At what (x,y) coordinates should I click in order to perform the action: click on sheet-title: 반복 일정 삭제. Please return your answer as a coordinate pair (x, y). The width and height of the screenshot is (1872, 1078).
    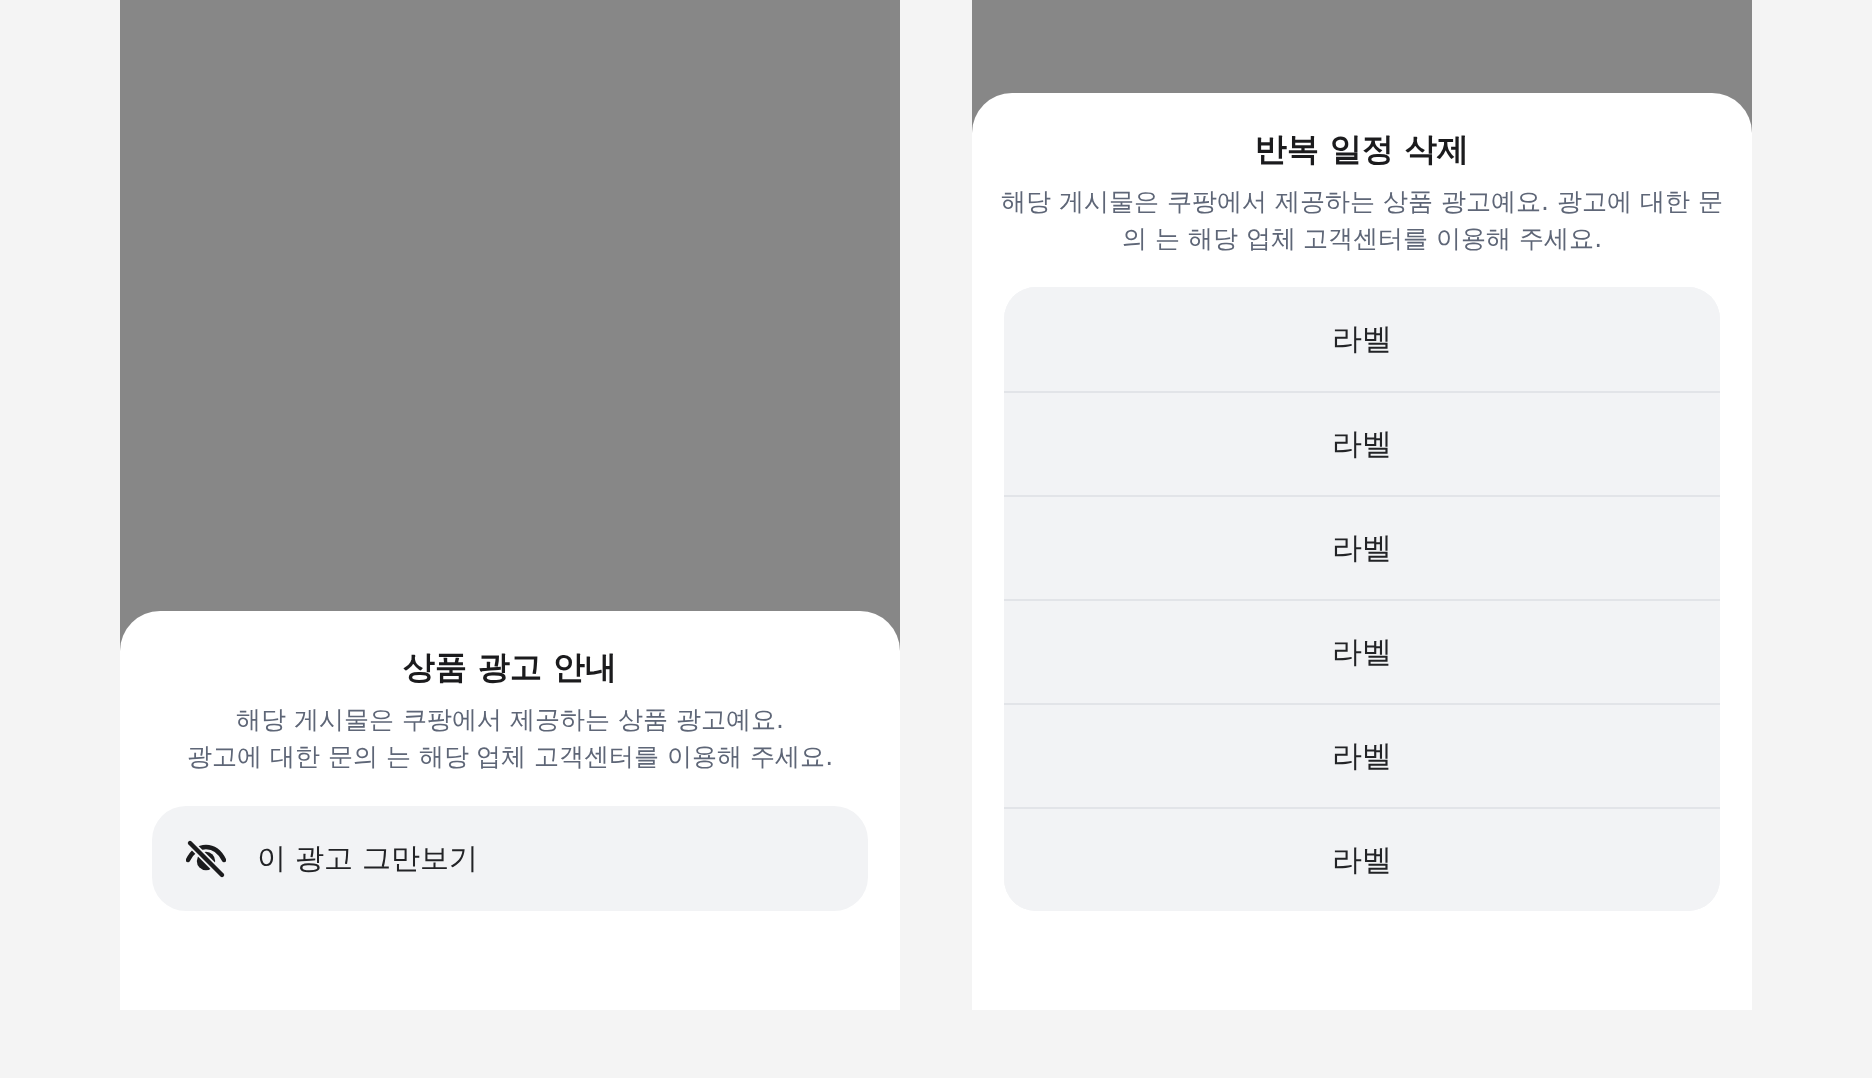
    Looking at the image, I should click on (1362, 149).